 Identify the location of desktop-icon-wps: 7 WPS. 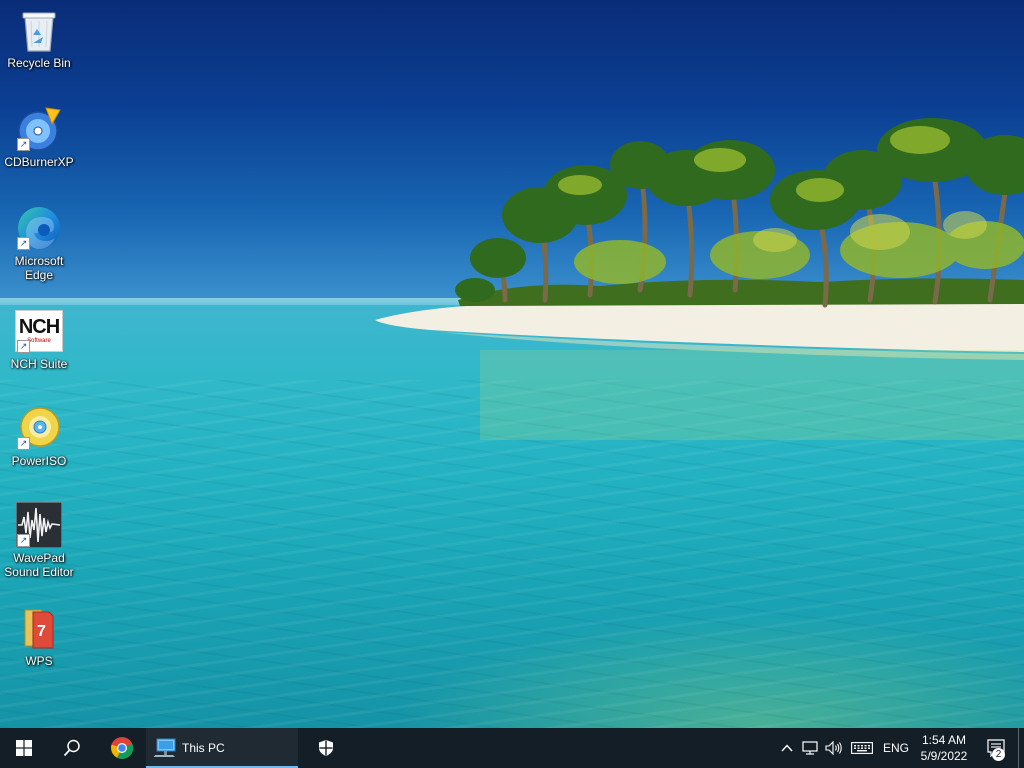
(39, 636).